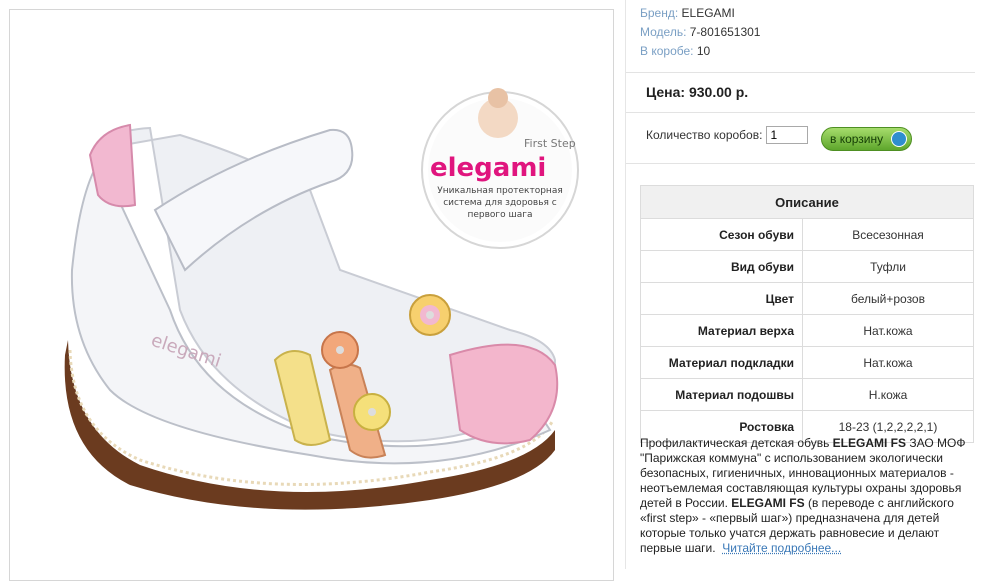 This screenshot has height=581, width=989. Describe the element at coordinates (500, 203) in the screenshot. I see `logo-tagline-2: система для здоровья с` at that location.